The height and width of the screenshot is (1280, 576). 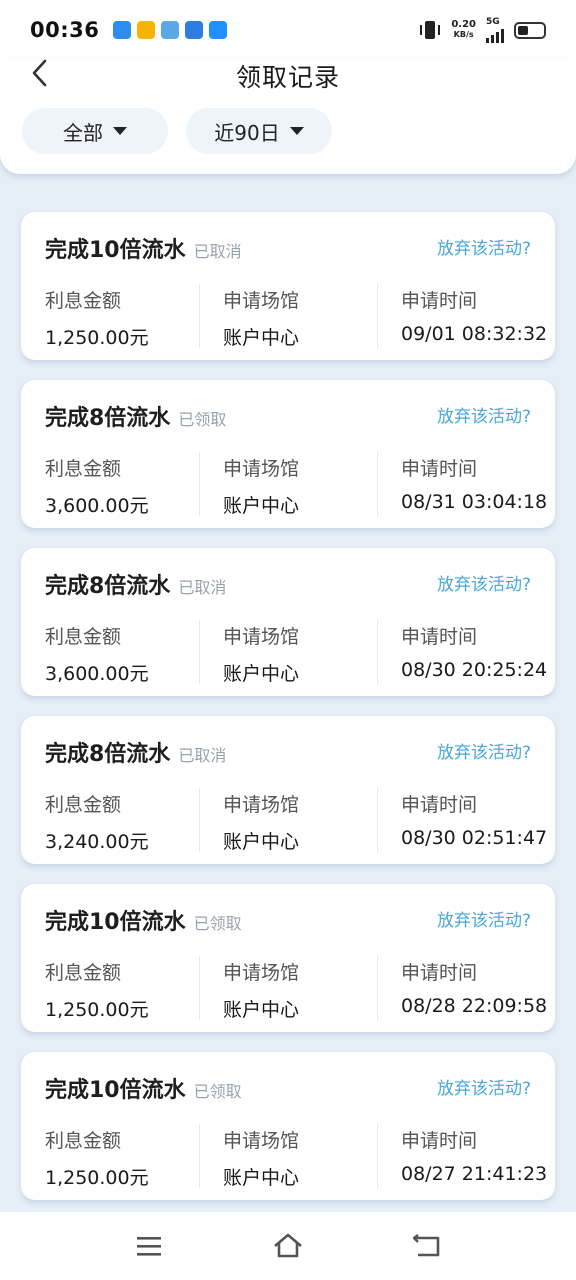 I want to click on filter-date-label: 近90日, so click(x=247, y=132).